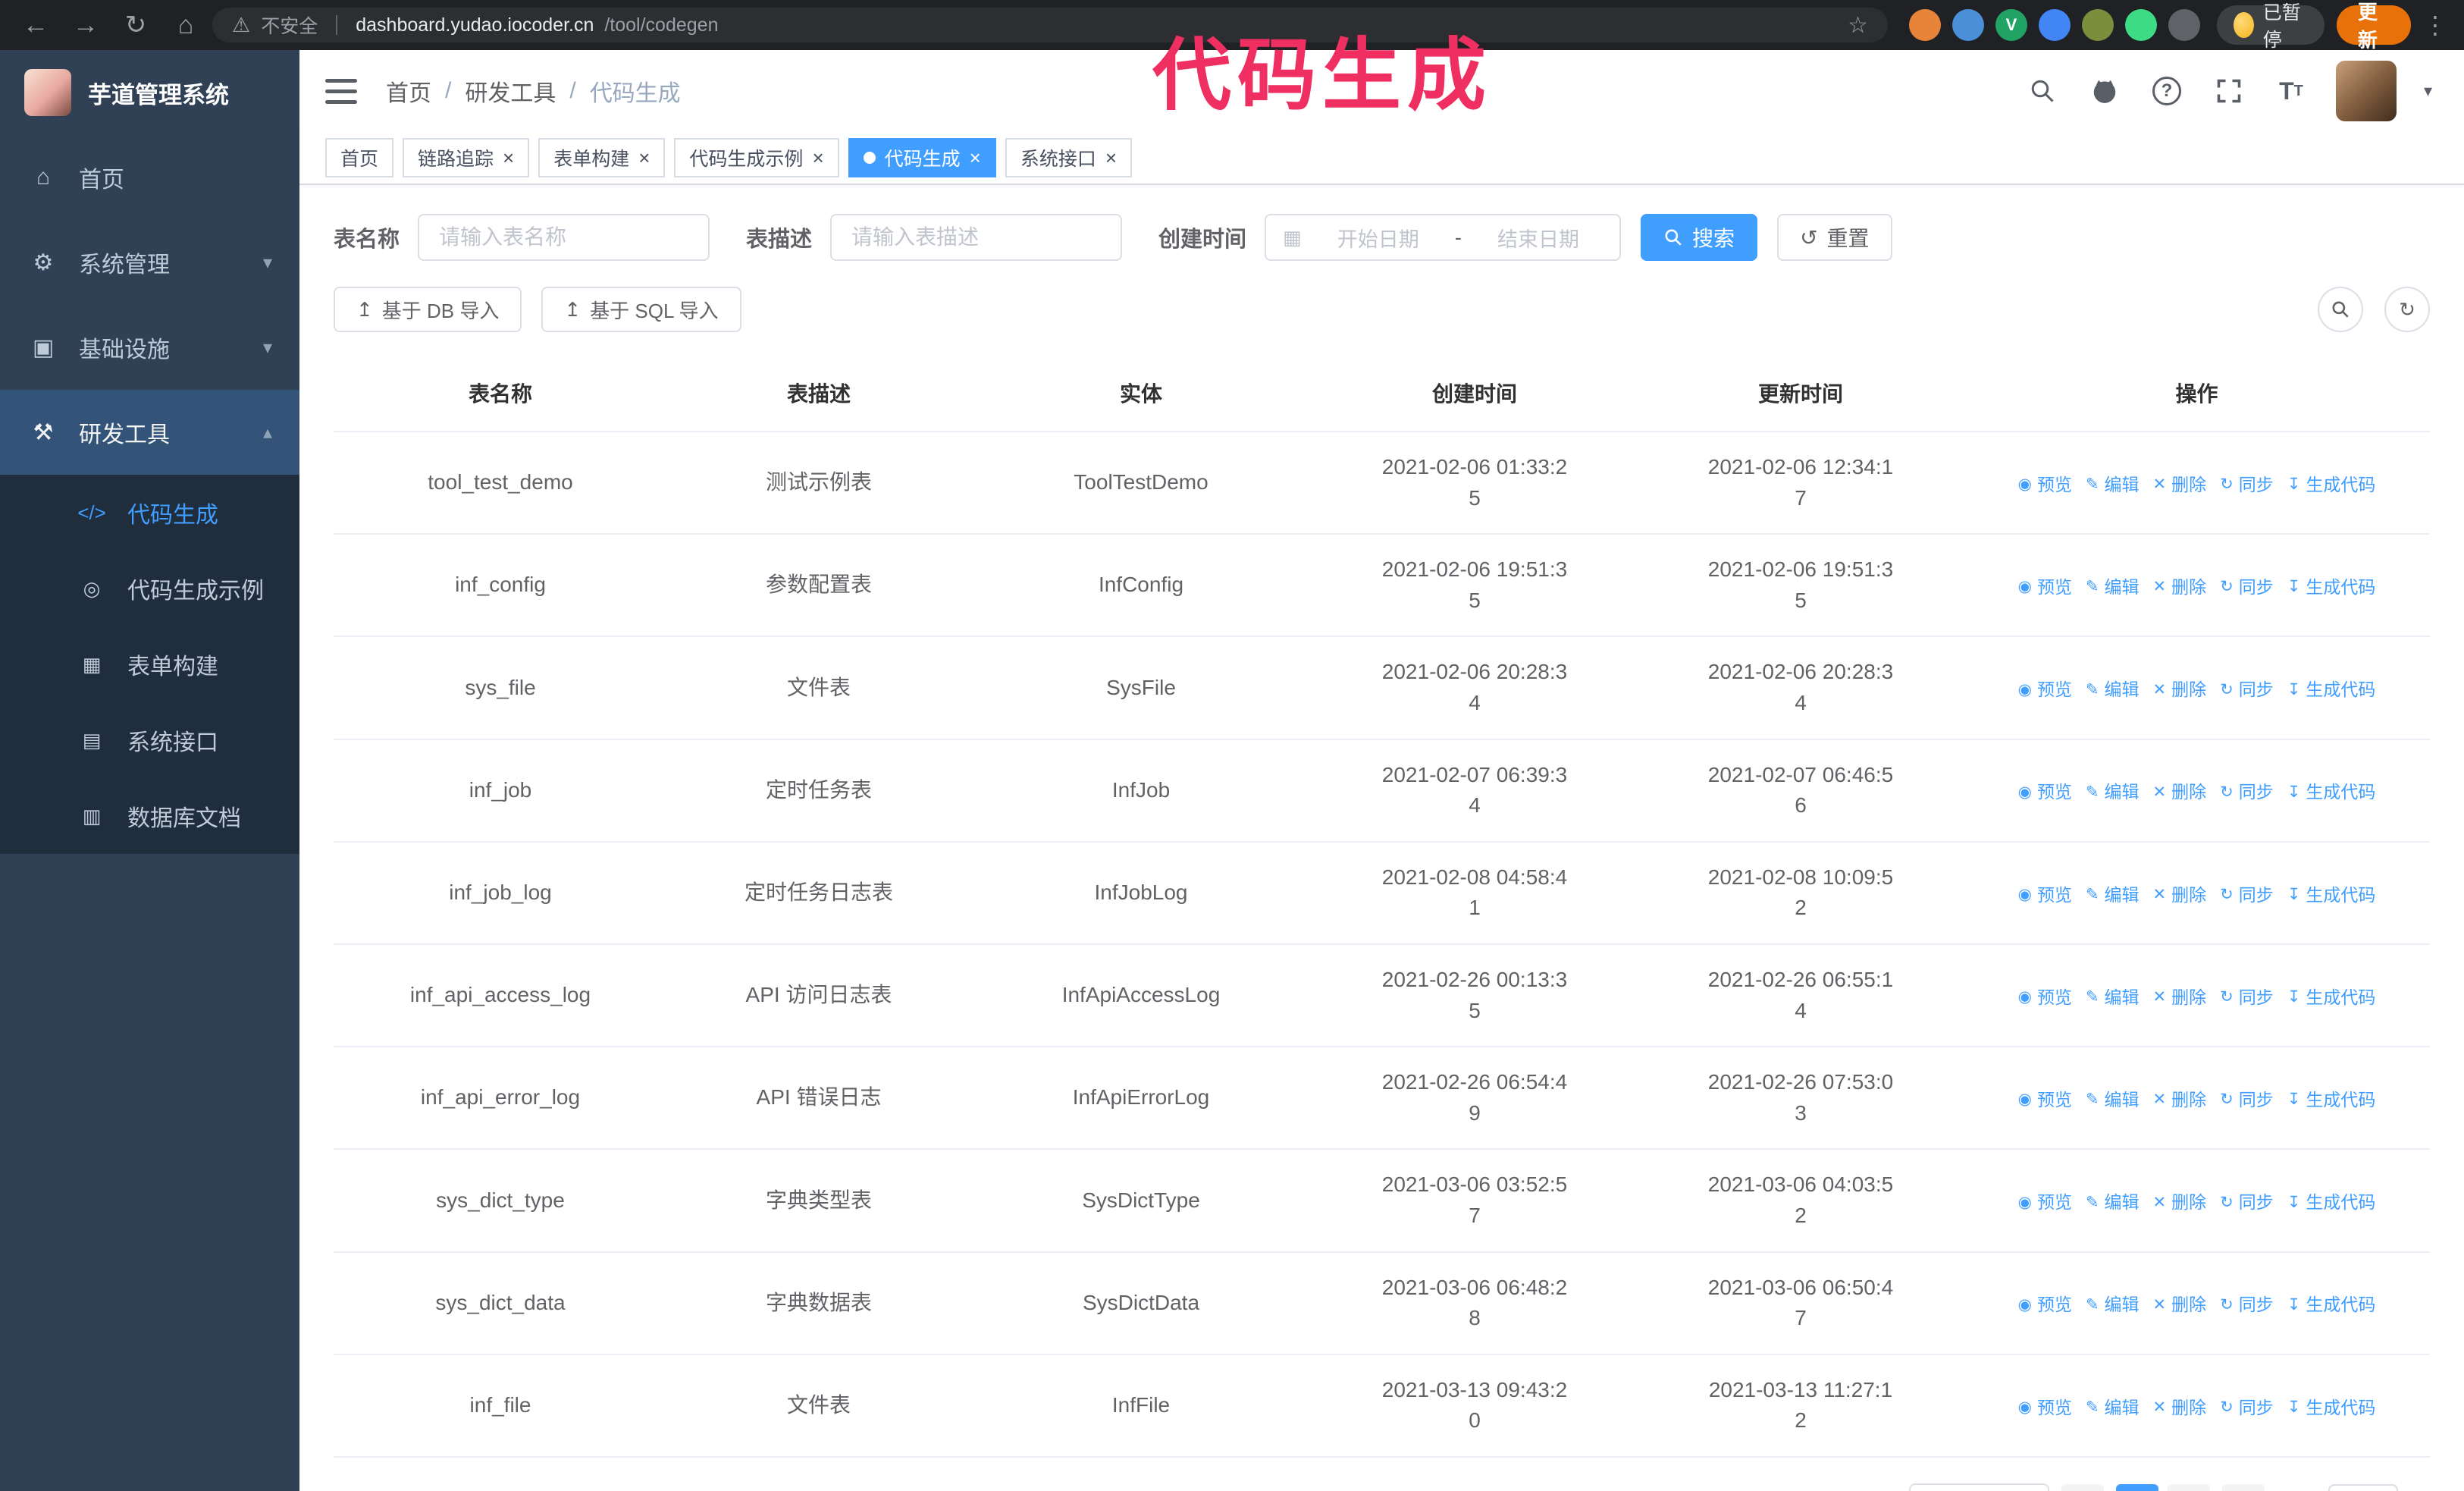 This screenshot has height=1491, width=2464. What do you see at coordinates (2055, 25) in the screenshot?
I see `extension-people` at bounding box center [2055, 25].